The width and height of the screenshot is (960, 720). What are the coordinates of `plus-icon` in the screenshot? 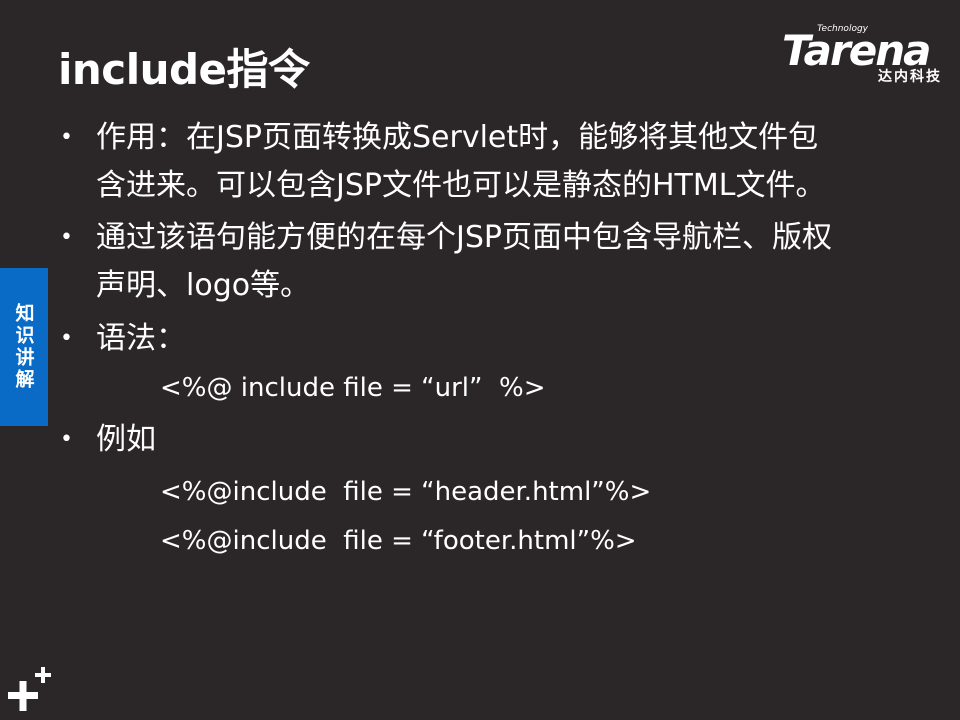 It's located at (29, 689).